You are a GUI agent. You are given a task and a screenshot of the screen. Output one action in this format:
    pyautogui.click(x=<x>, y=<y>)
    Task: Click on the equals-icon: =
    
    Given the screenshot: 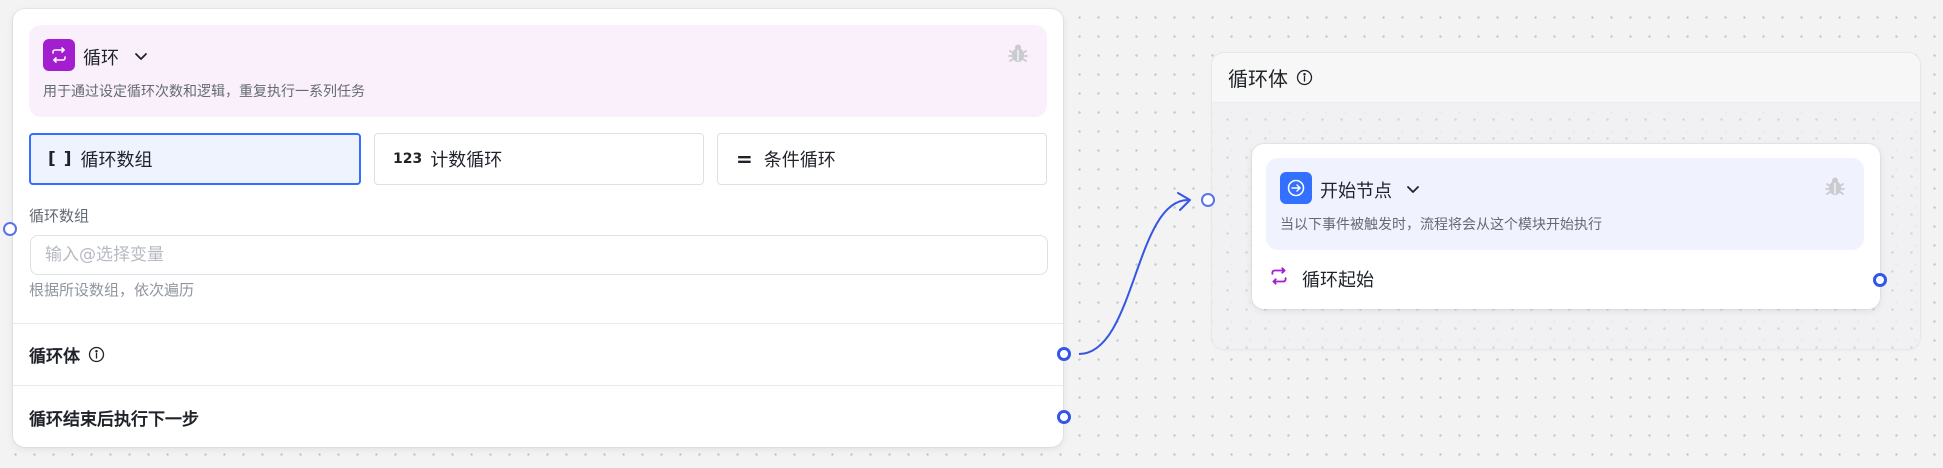 What is the action you would take?
    pyautogui.click(x=745, y=159)
    